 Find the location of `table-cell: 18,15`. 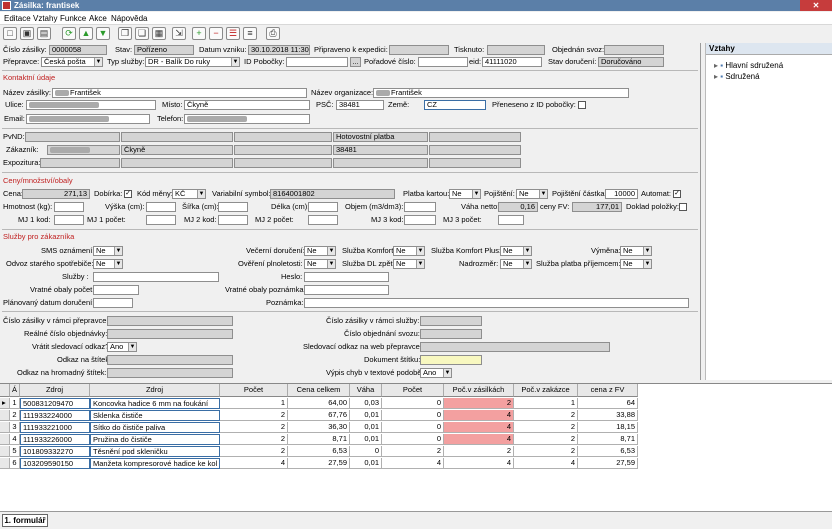

table-cell: 18,15 is located at coordinates (608, 427).